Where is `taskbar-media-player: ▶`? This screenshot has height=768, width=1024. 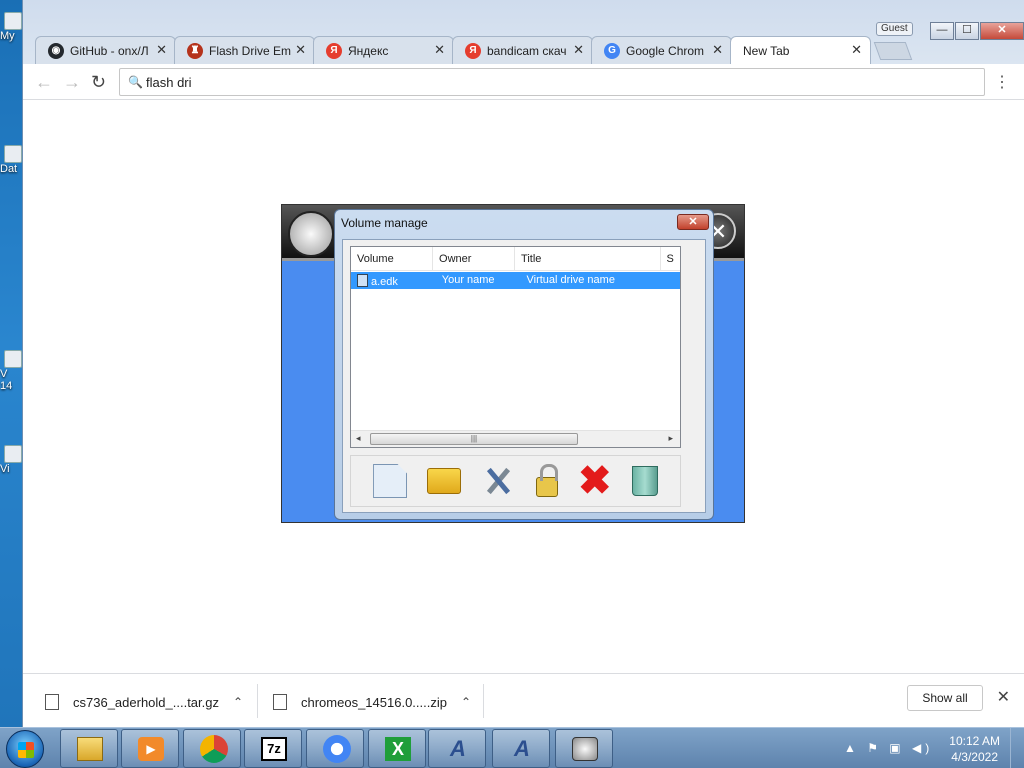 taskbar-media-player: ▶ is located at coordinates (150, 748).